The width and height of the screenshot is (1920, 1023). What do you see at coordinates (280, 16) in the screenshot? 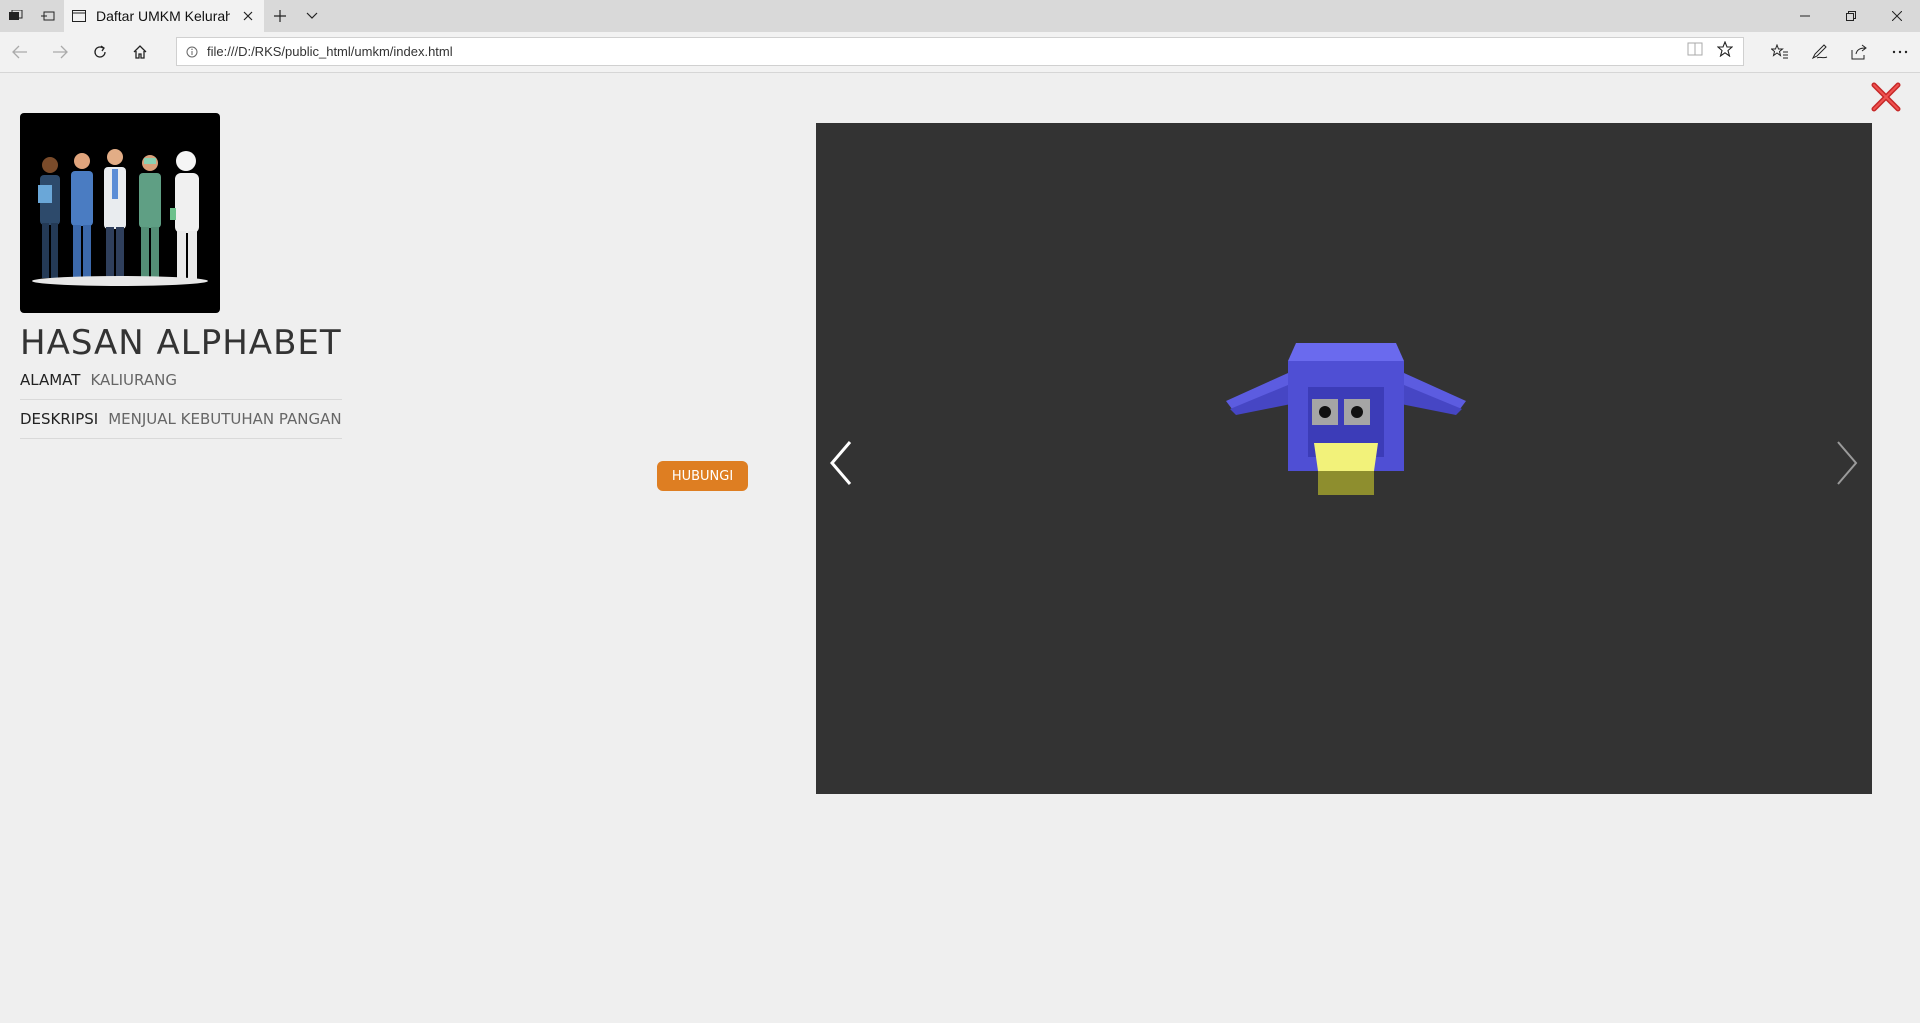
I see `new-tab-icon` at bounding box center [280, 16].